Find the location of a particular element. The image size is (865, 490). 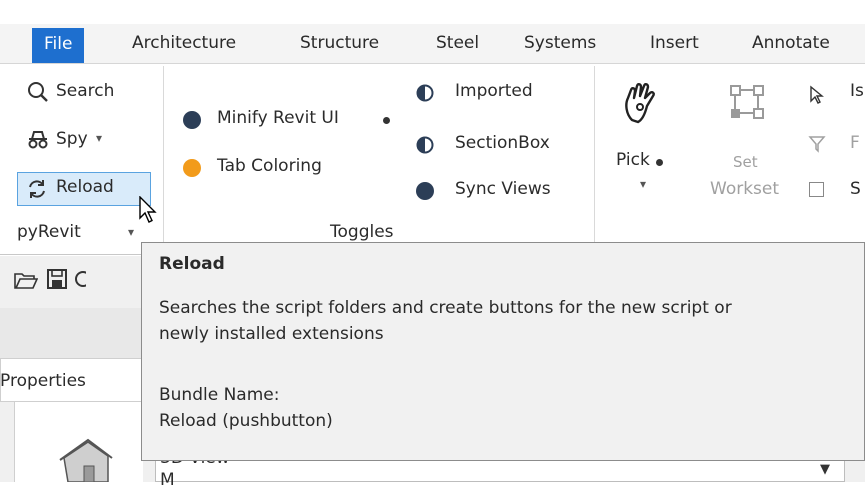

toggles-panel-label: Toggles is located at coordinates (362, 232).